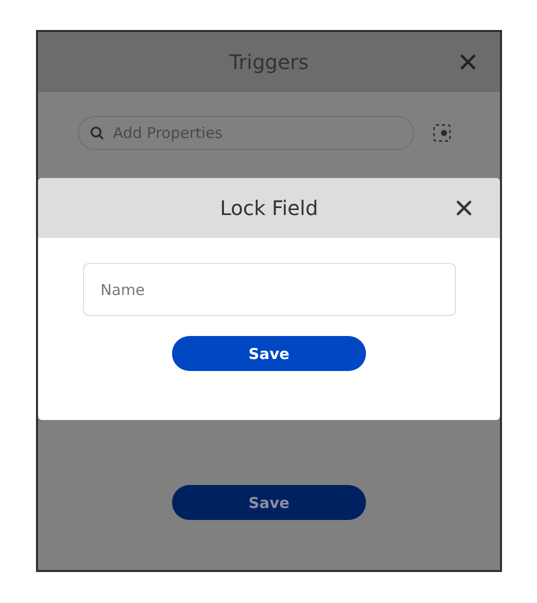 Image resolution: width=537 pixels, height=603 pixels. What do you see at coordinates (97, 133) in the screenshot?
I see `search-icon` at bounding box center [97, 133].